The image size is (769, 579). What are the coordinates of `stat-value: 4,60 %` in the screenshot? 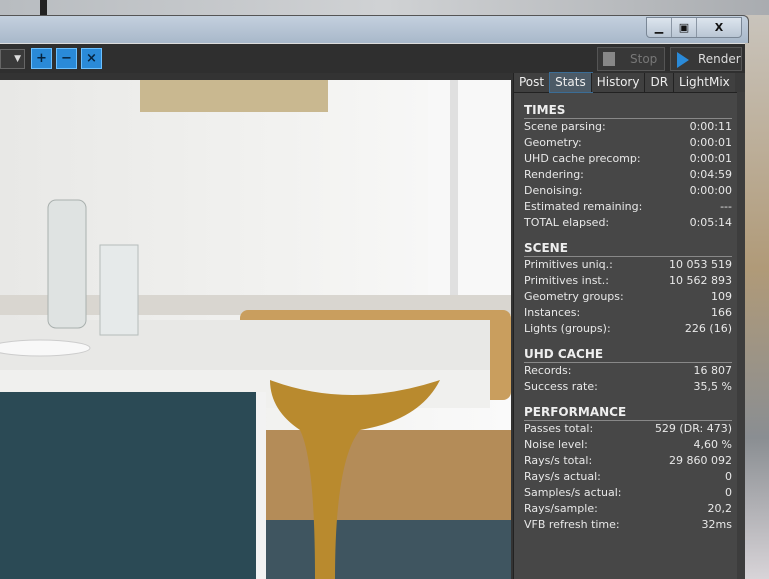 It's located at (712, 444).